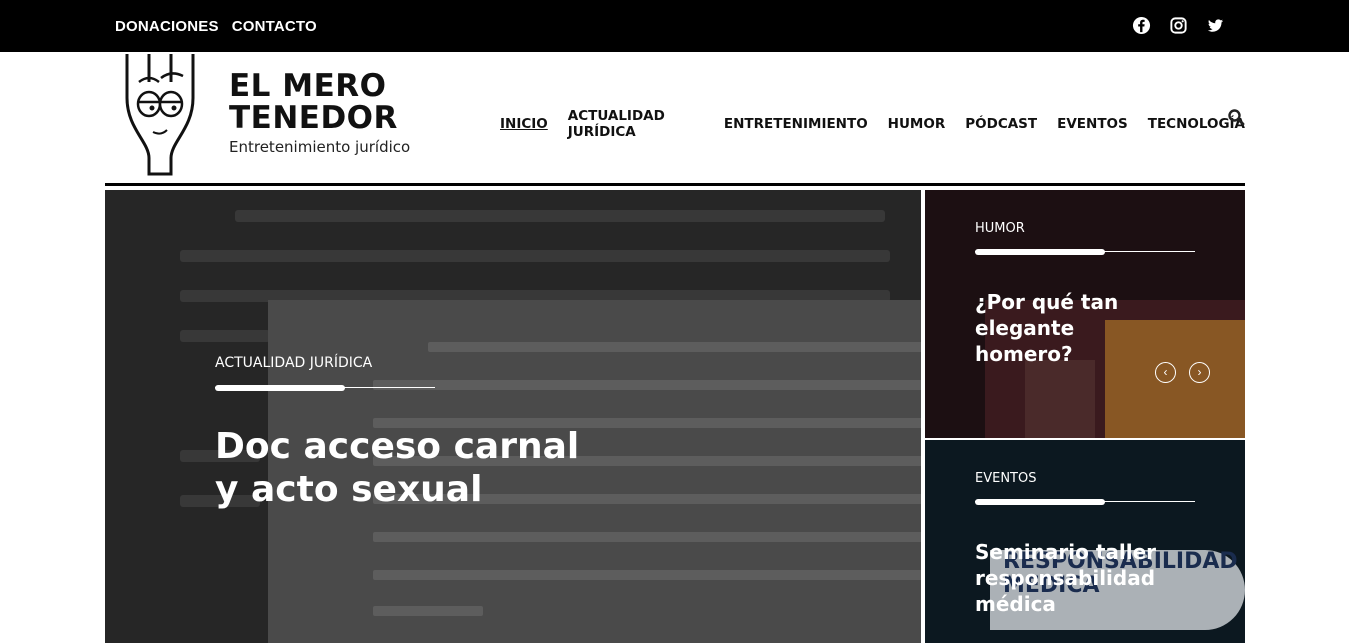  What do you see at coordinates (636, 124) in the screenshot?
I see `nav-item-actualidad-juridica: ACTUALIDAD JURÍDICA` at bounding box center [636, 124].